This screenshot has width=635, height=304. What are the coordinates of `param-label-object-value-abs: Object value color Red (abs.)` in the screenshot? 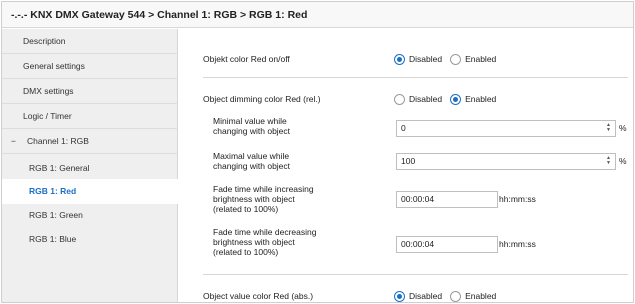 It's located at (258, 296).